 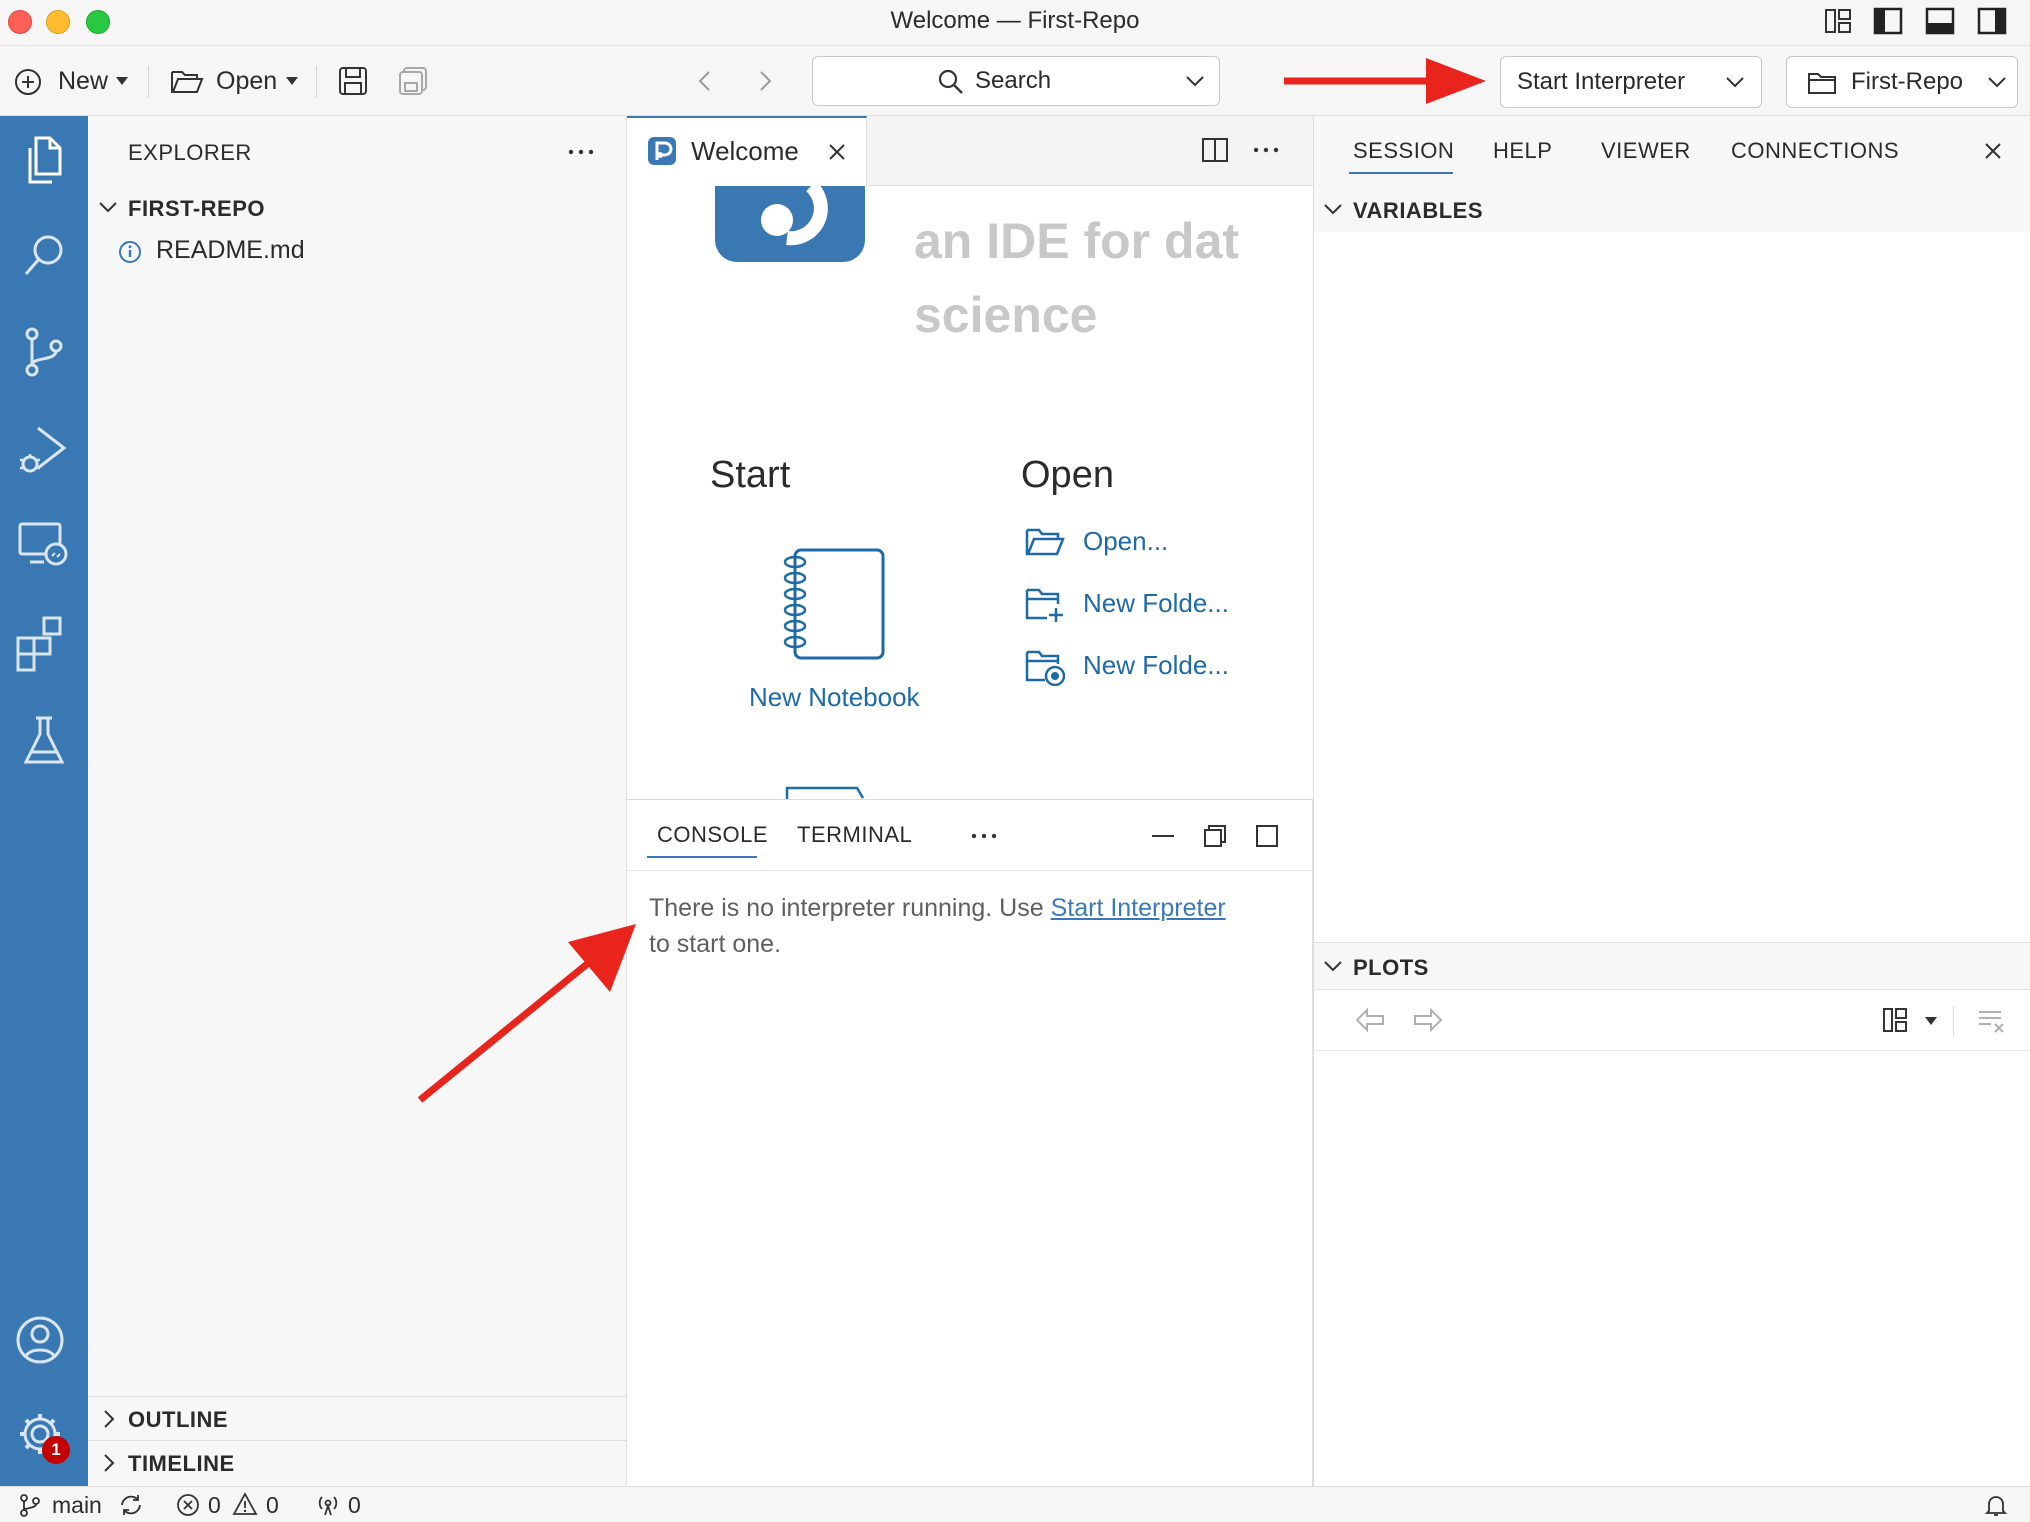 I want to click on file-row-readme: README.md, so click(x=357, y=252).